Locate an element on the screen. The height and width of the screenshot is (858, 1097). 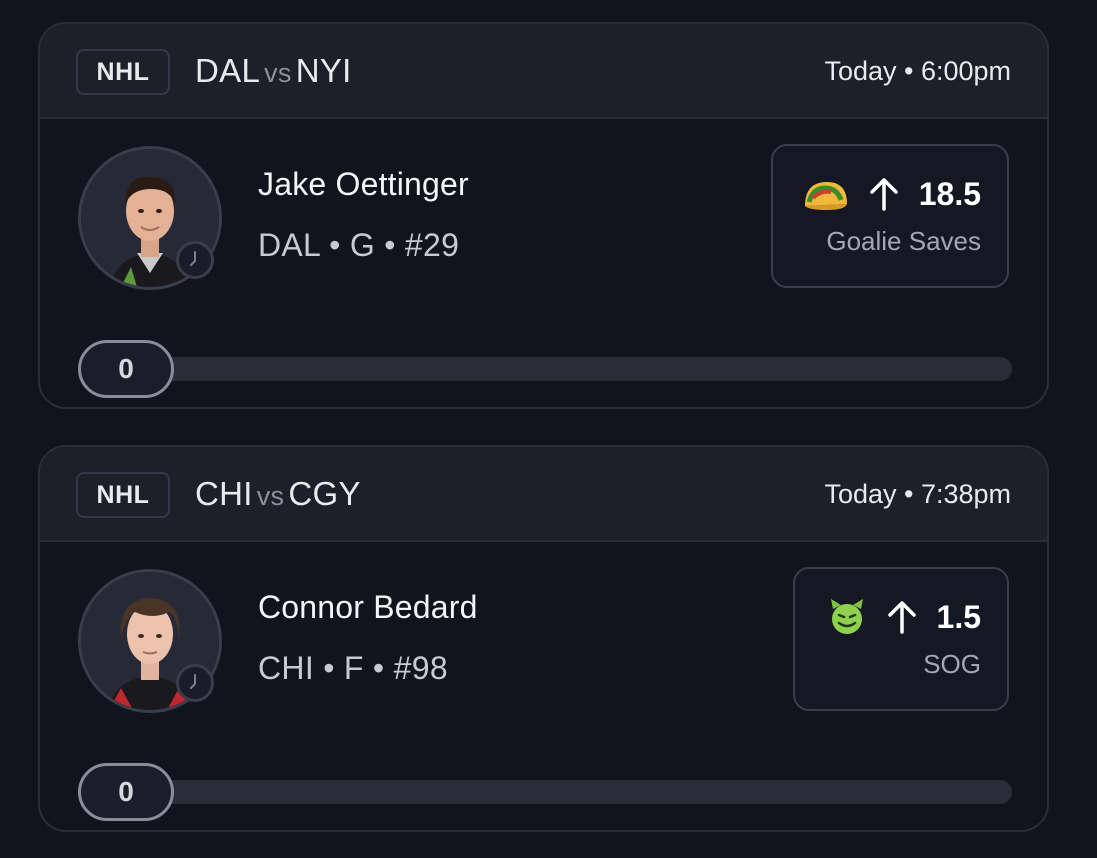
prop-row: 1.5 is located at coordinates (904, 617).